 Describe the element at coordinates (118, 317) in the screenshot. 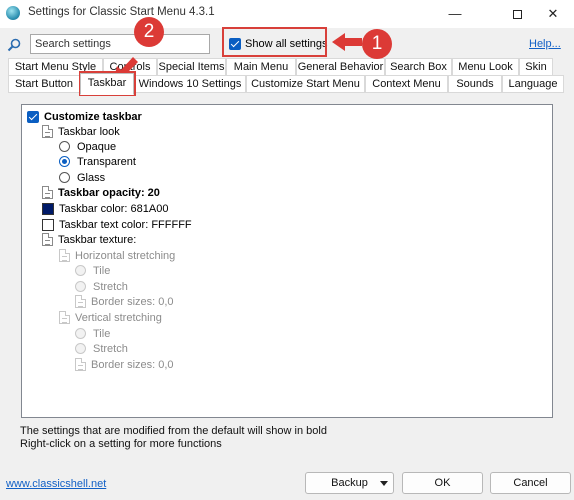

I see `vertical-stretching-label: Vertical stretching` at that location.